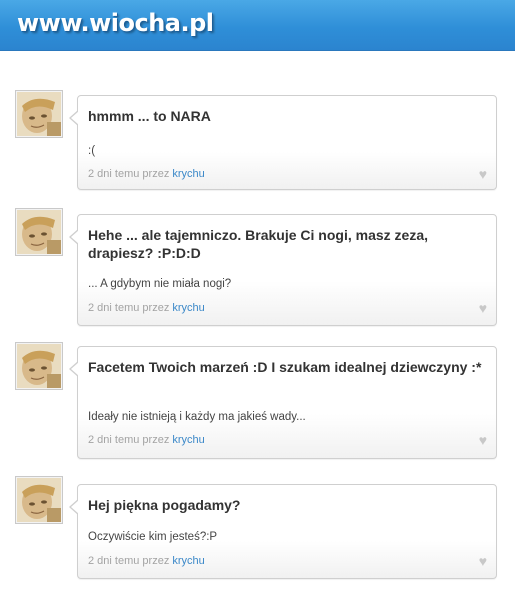  Describe the element at coordinates (115, 23) in the screenshot. I see `site-logo: www.wiocha.pl` at that location.